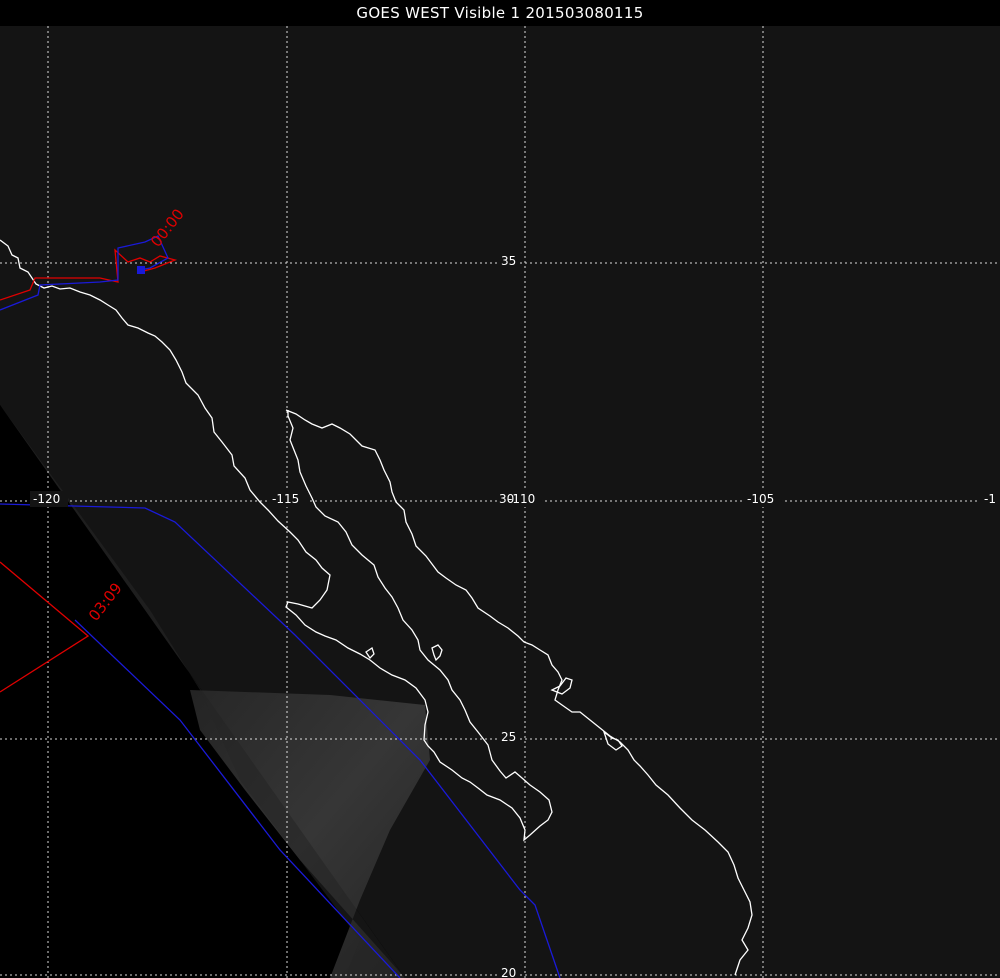  I want to click on lon-label-120: -120, so click(46, 499).